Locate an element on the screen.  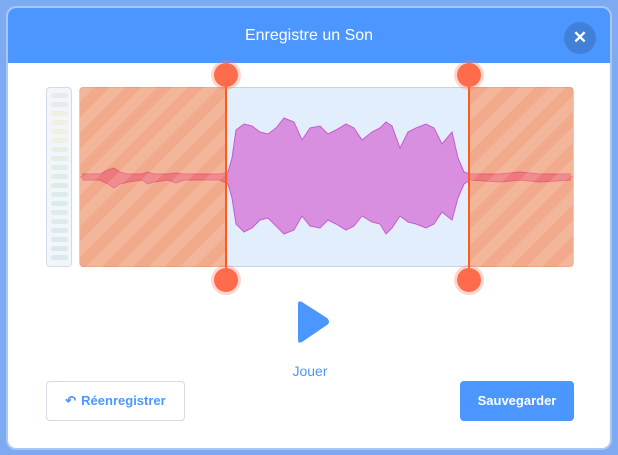
play-button is located at coordinates (312, 322).